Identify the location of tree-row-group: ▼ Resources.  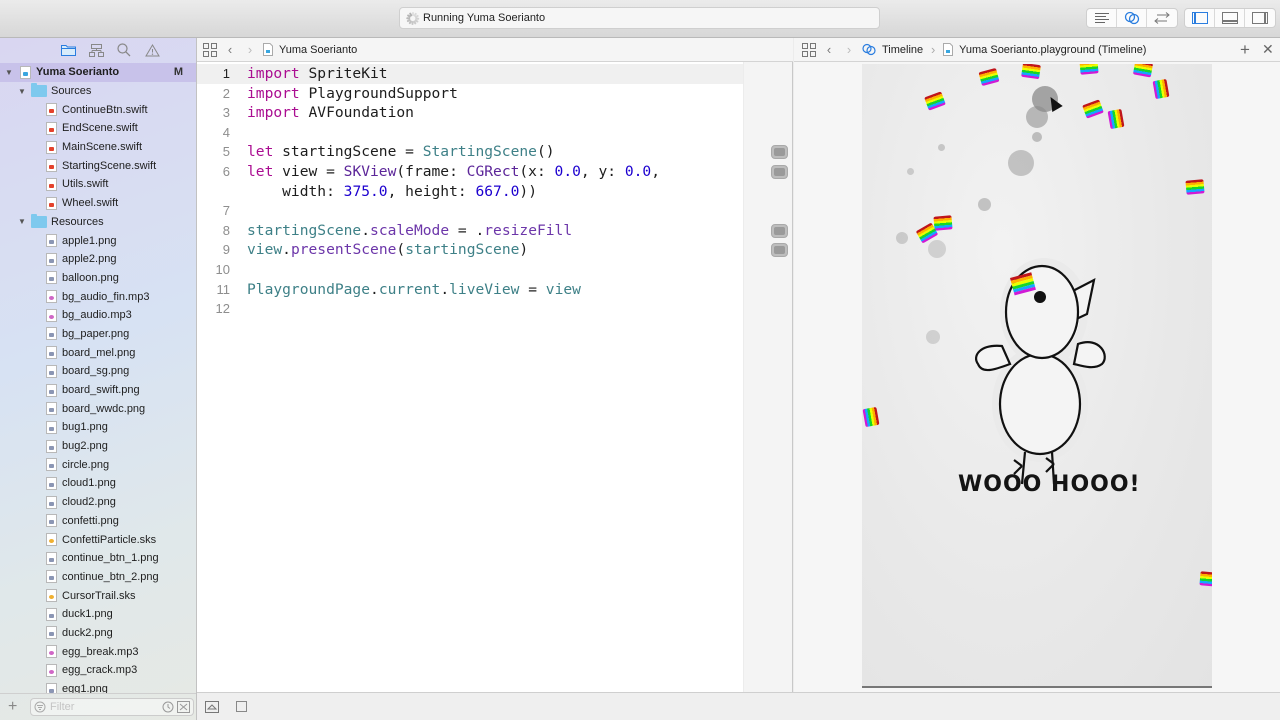
(98, 222).